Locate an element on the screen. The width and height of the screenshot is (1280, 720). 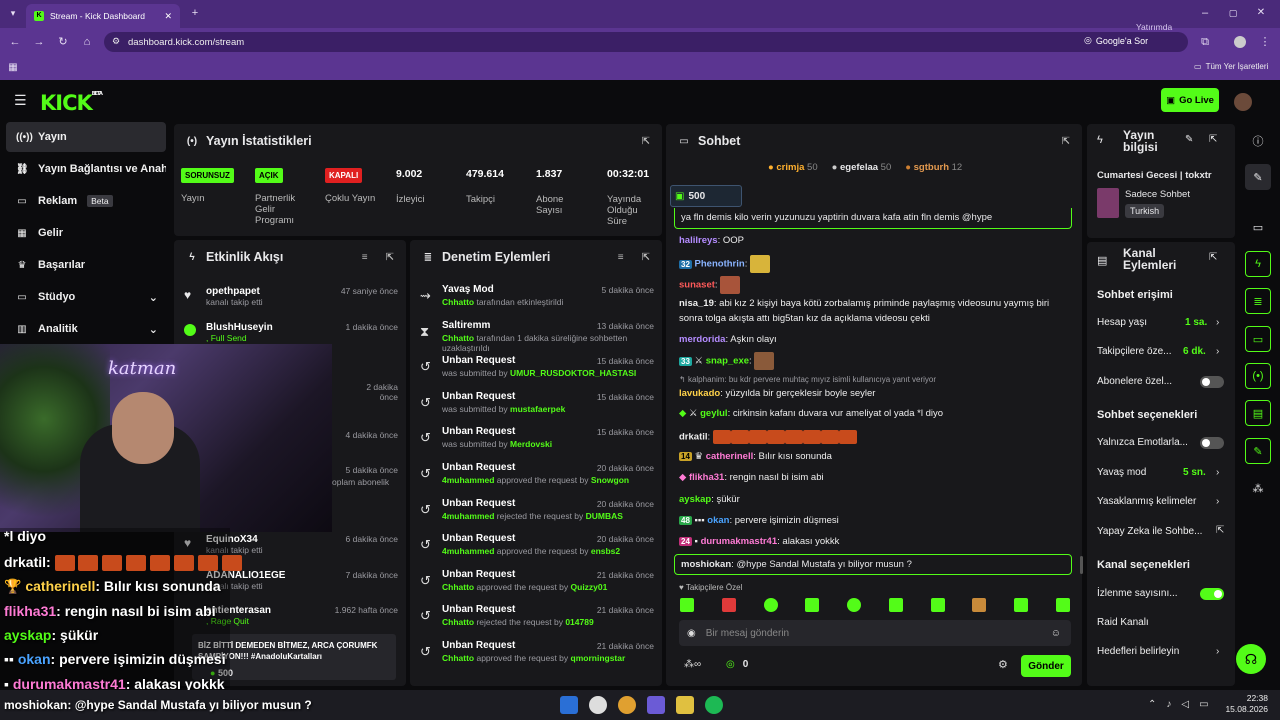
chat-username: moshiokan is located at coordinates (706, 564).